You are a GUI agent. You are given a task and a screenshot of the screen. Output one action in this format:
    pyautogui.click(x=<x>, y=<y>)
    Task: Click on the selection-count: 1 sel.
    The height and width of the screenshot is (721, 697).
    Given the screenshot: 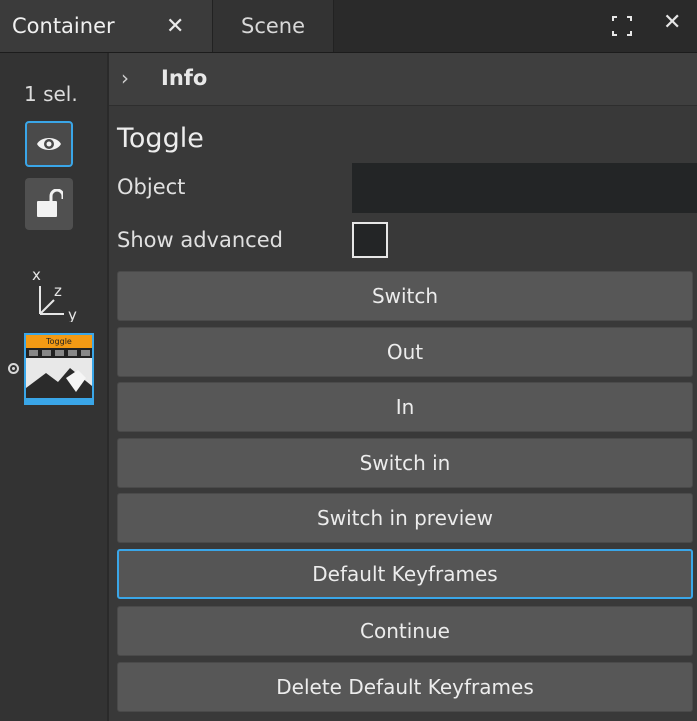 What is the action you would take?
    pyautogui.click(x=51, y=94)
    